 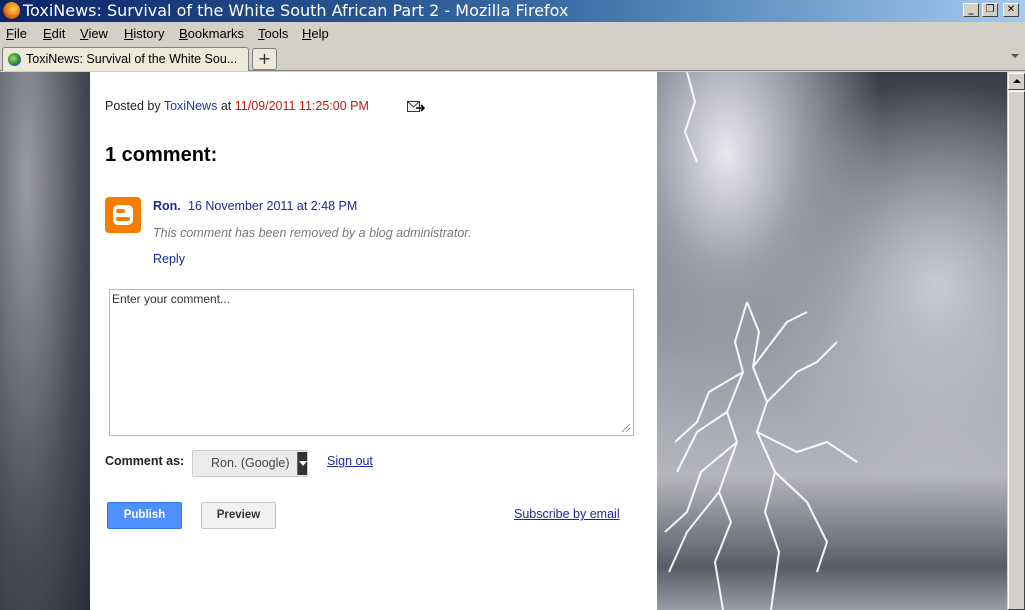 I want to click on post-timestamp-link: 11/09/2011 11:25:00 PM, so click(x=302, y=106).